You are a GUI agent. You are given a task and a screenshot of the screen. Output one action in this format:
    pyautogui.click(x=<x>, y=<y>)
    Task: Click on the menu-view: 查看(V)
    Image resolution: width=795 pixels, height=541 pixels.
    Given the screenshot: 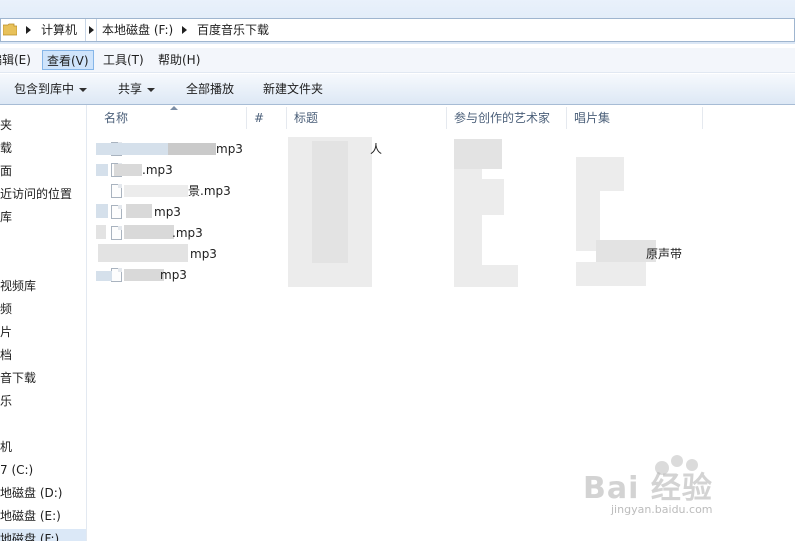 What is the action you would take?
    pyautogui.click(x=68, y=60)
    